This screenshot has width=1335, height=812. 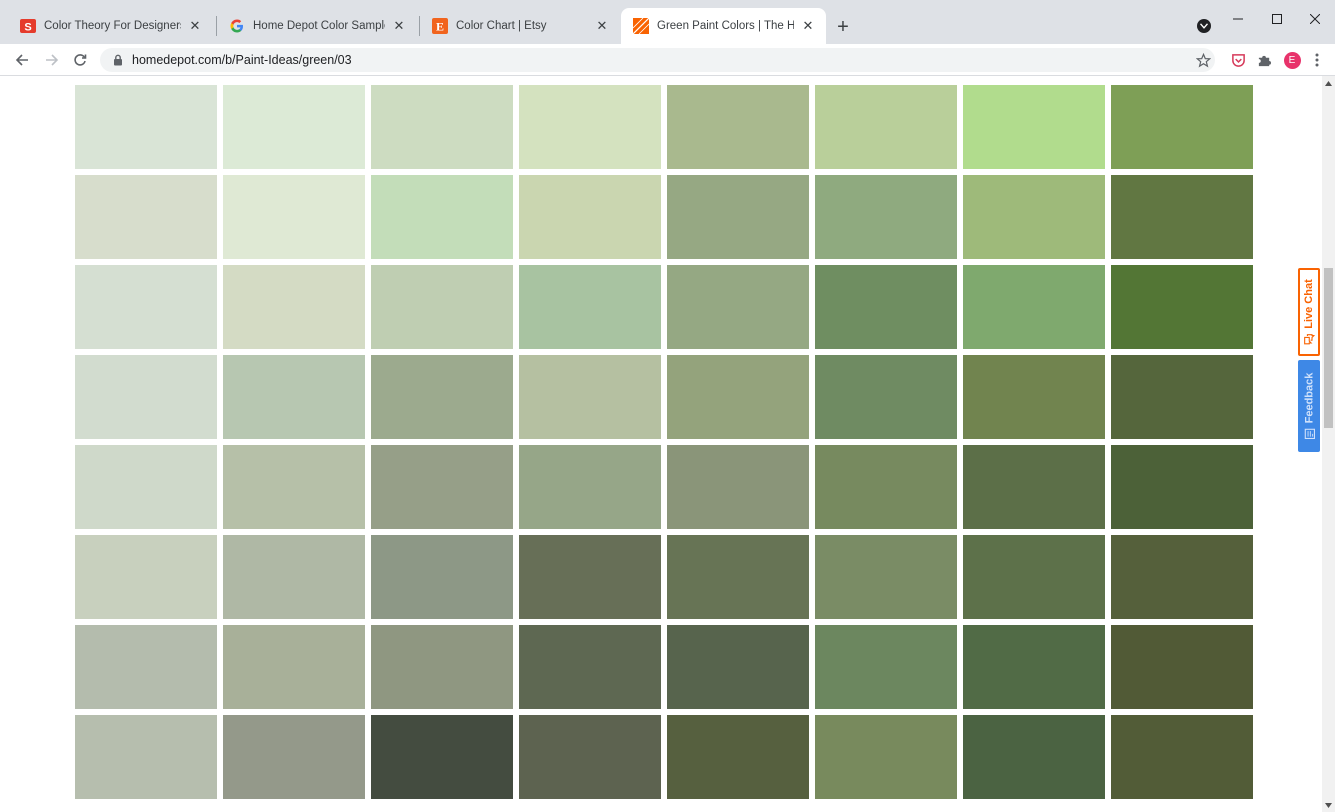 What do you see at coordinates (1317, 60) in the screenshot?
I see `browser-menu-button` at bounding box center [1317, 60].